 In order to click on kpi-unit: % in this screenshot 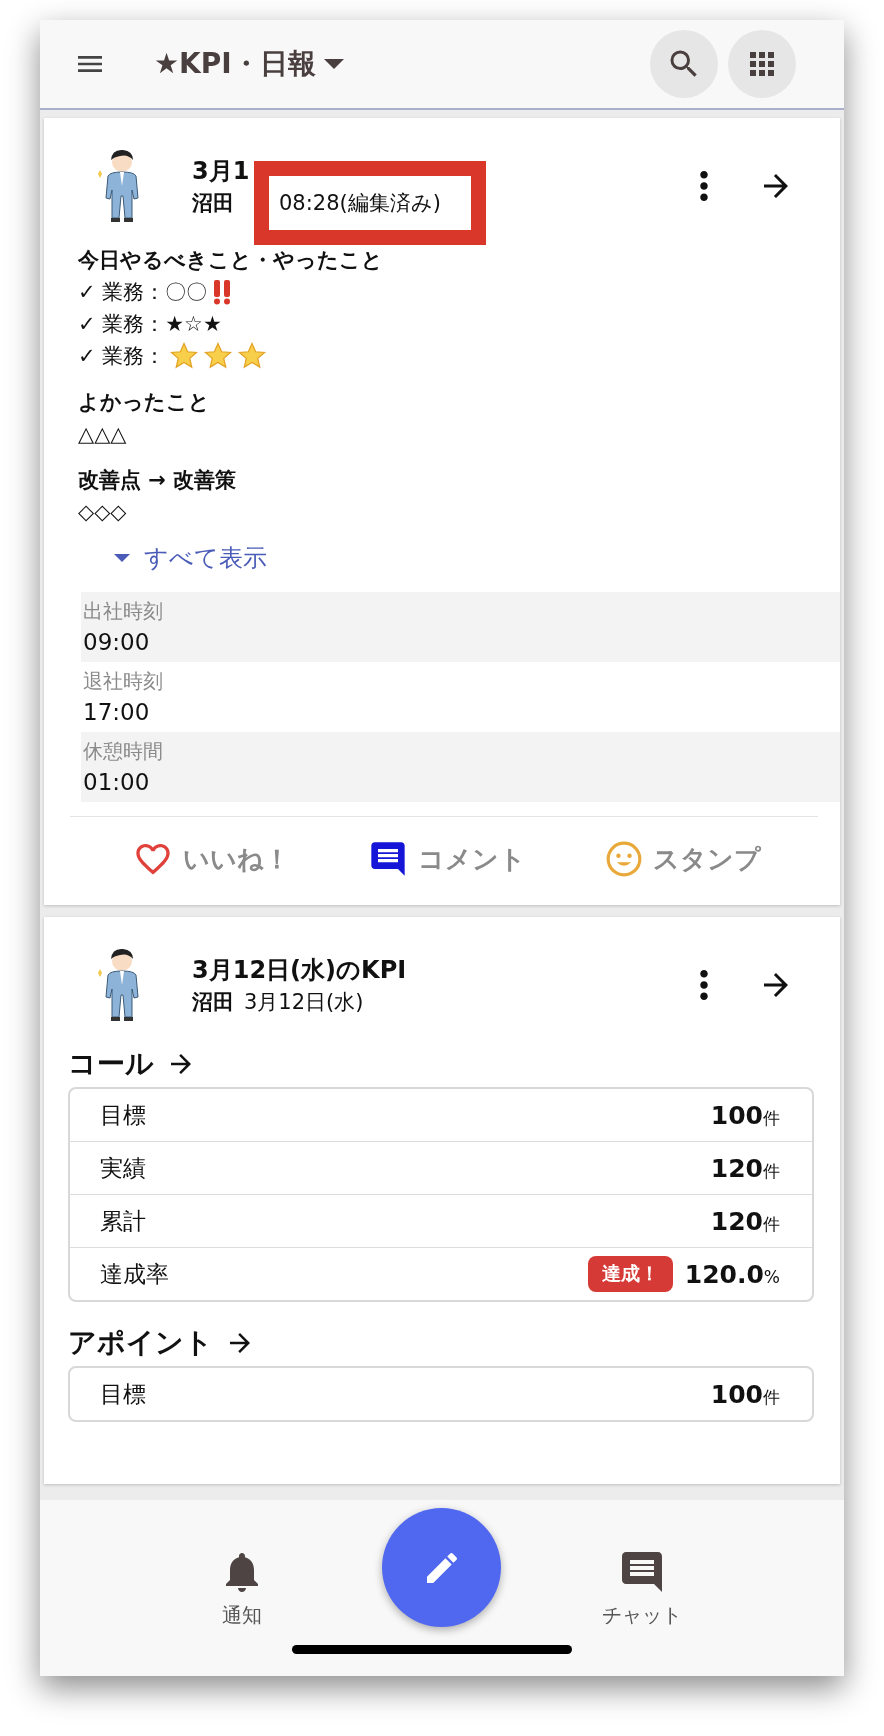, I will do `click(771, 1276)`.